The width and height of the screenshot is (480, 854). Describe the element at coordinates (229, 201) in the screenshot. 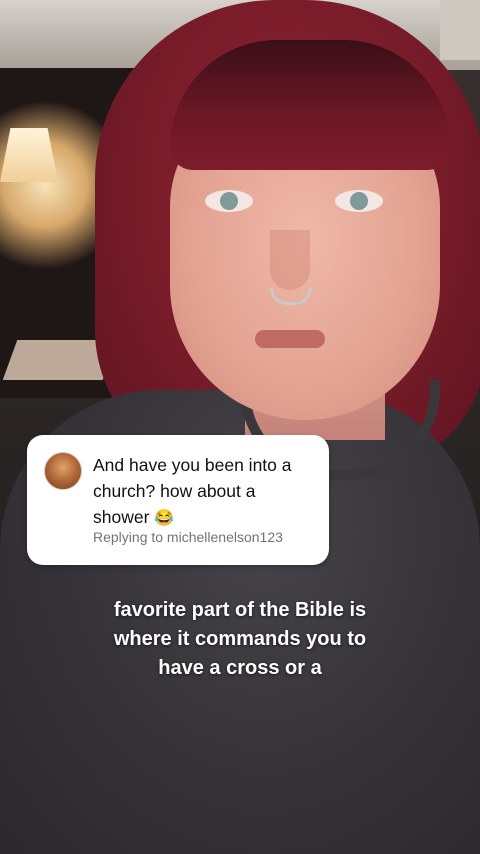

I see `left-eye` at that location.